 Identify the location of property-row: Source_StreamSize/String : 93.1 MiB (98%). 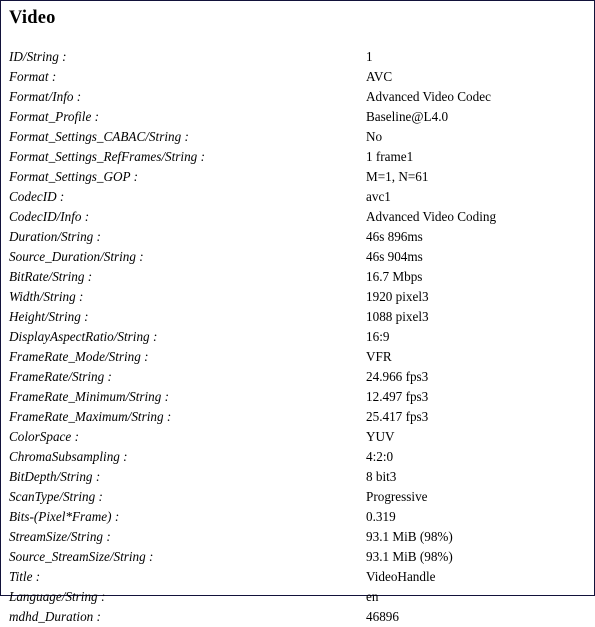
(295, 557).